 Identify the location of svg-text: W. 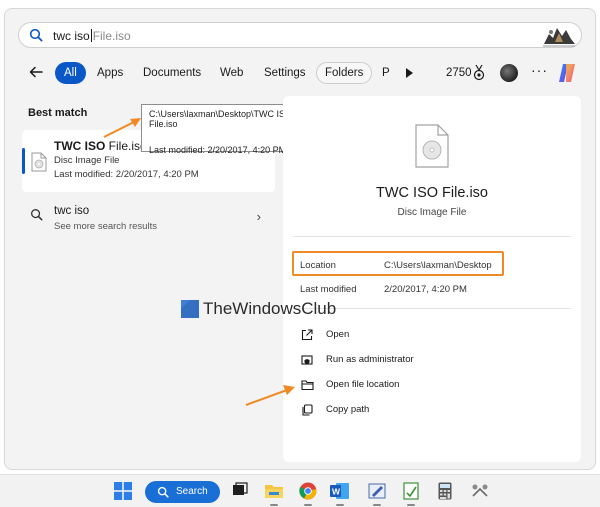
(336, 492).